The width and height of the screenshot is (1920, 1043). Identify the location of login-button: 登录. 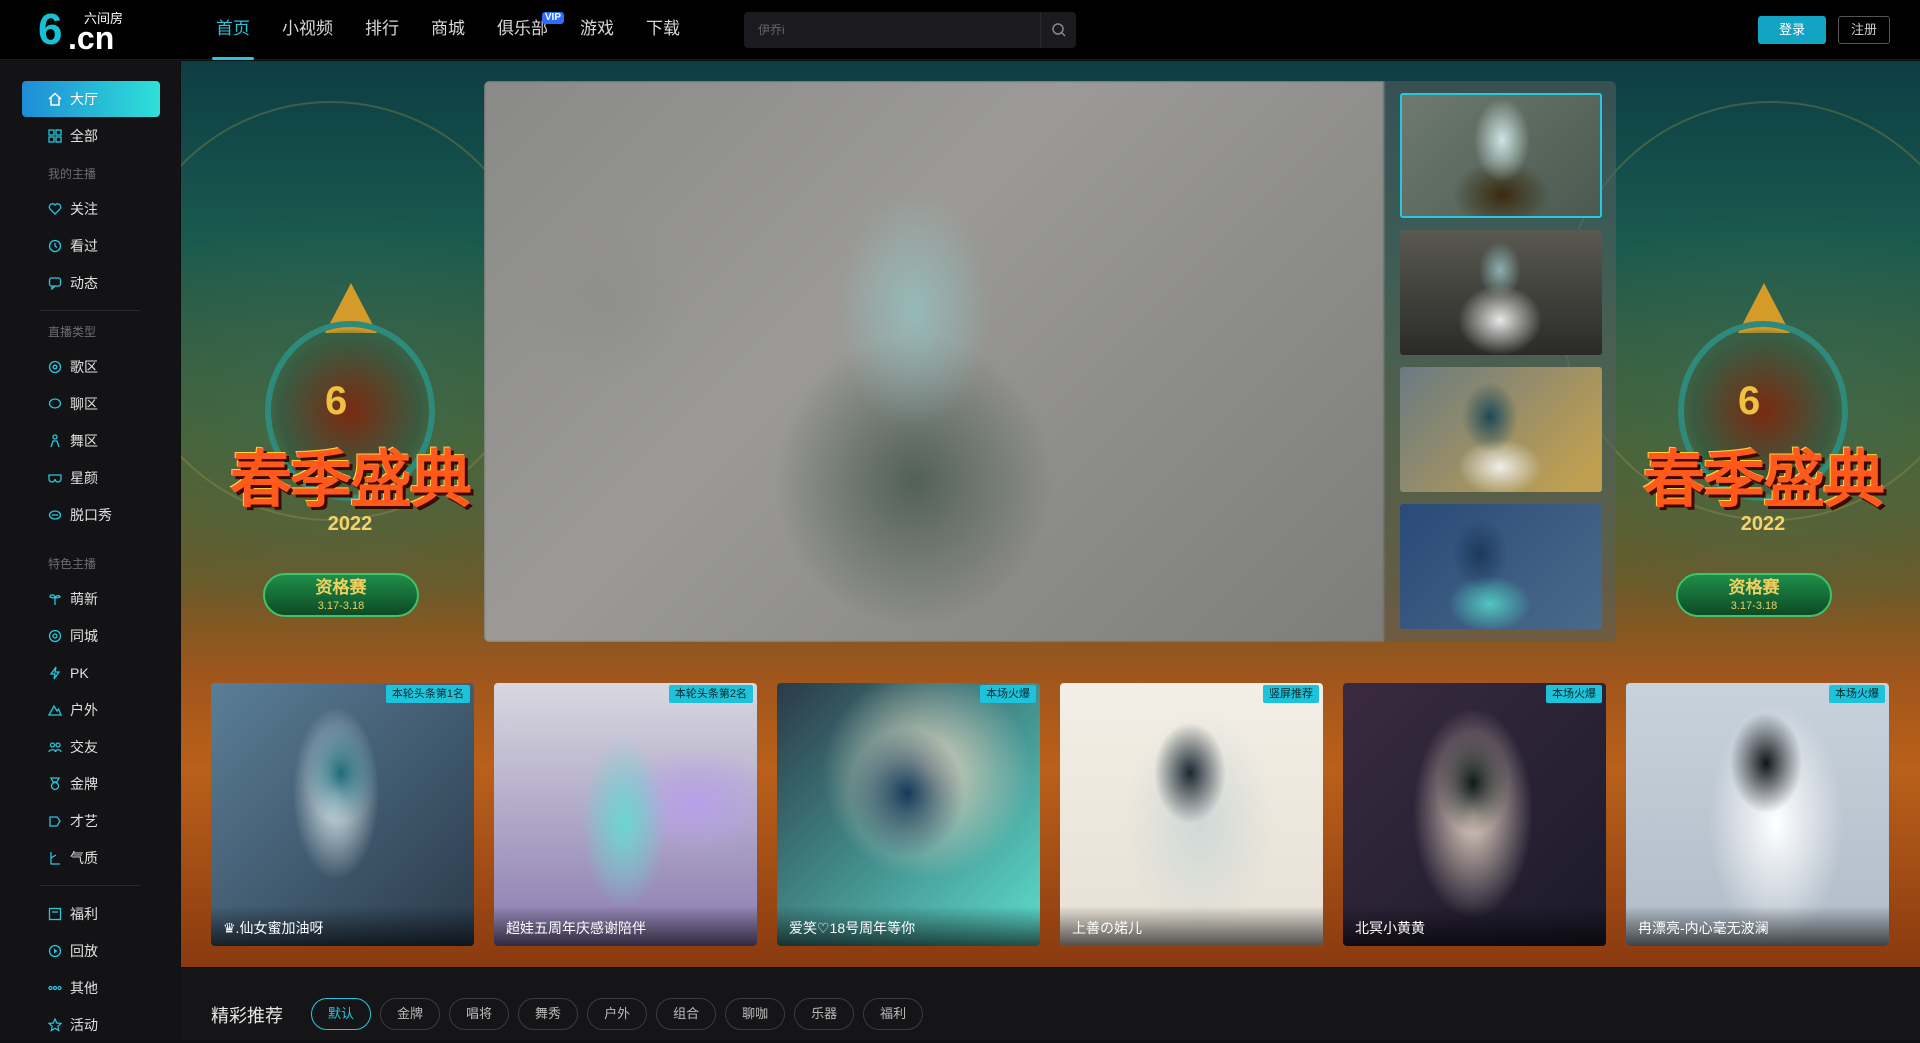
(1792, 30).